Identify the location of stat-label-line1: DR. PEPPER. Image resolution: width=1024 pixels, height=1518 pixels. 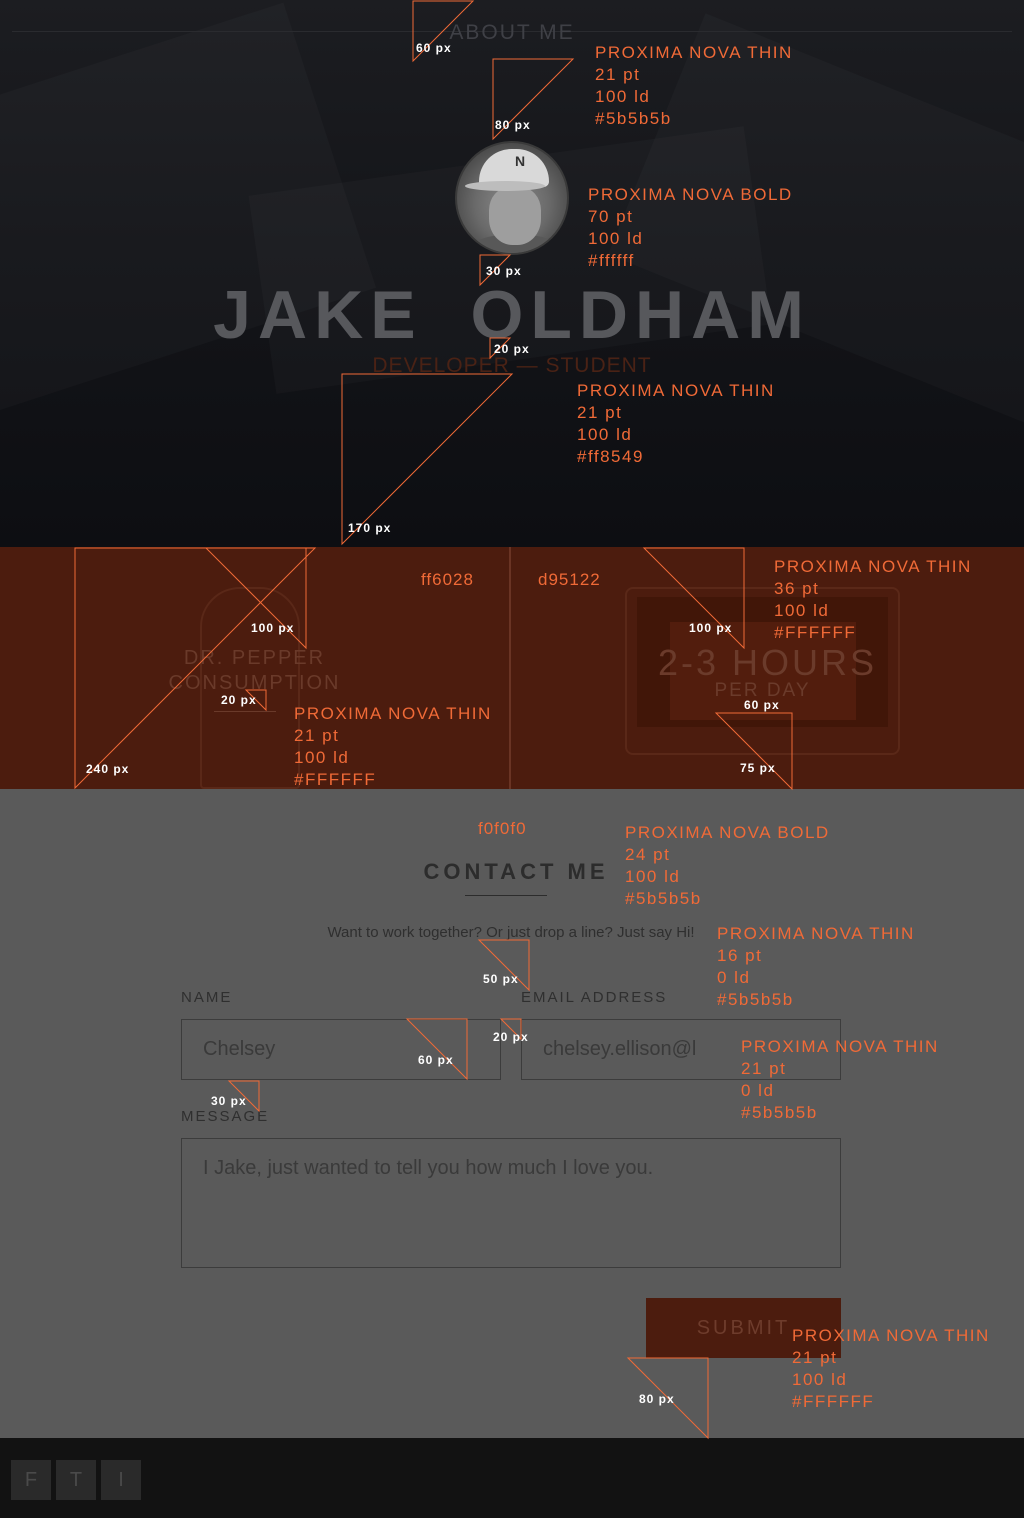
(254, 658).